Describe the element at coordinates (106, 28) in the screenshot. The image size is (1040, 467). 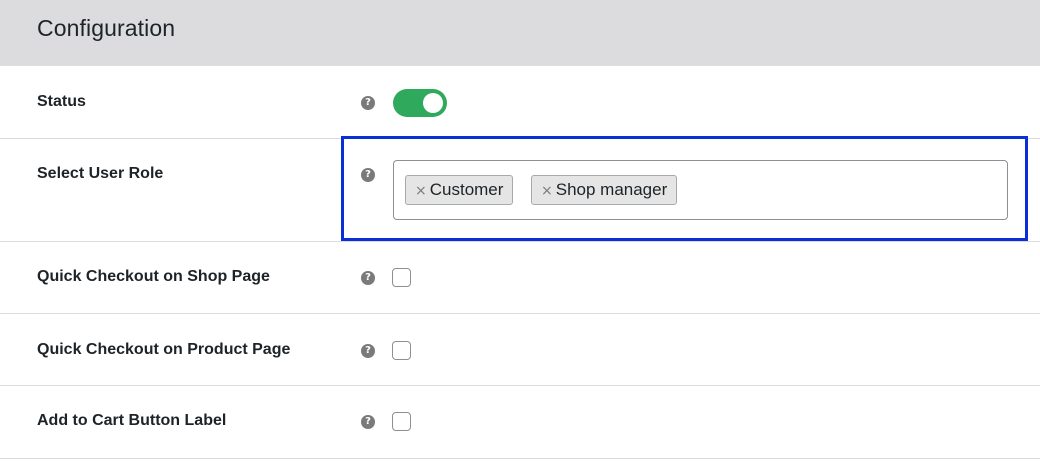
I see `panel-title: Configuration` at that location.